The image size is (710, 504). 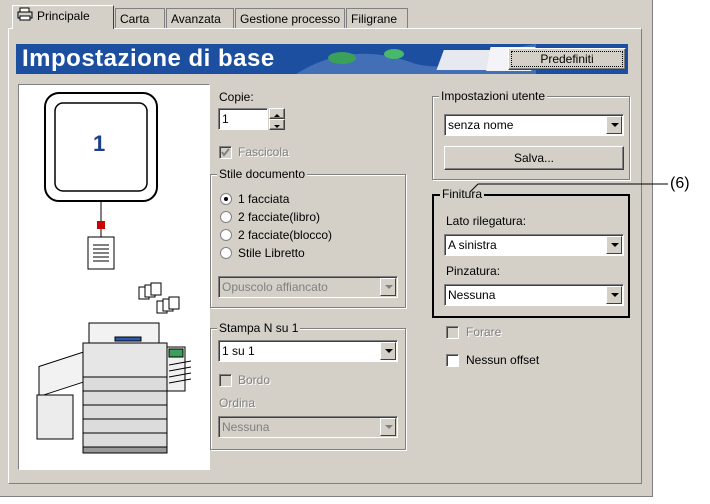 What do you see at coordinates (196, 19) in the screenshot?
I see `tab-avanzata-label: Avanzata` at bounding box center [196, 19].